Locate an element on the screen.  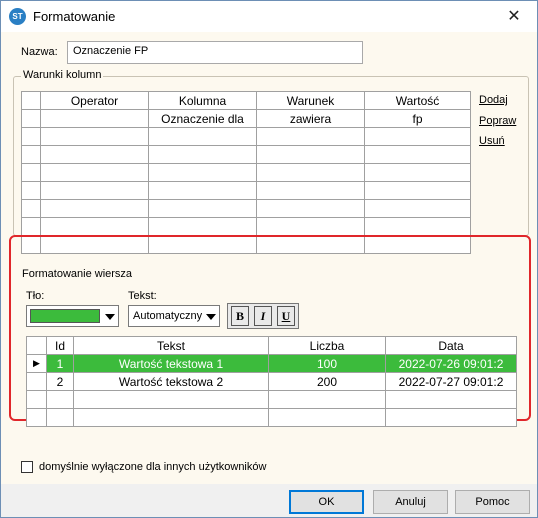
table-row: Oznaczenie dla zawiera fp is located at coordinates (246, 118).